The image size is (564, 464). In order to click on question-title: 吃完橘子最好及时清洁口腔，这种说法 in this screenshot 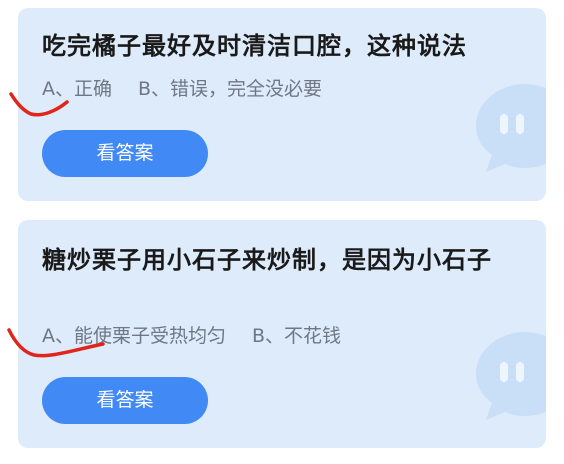, I will do `click(254, 46)`.